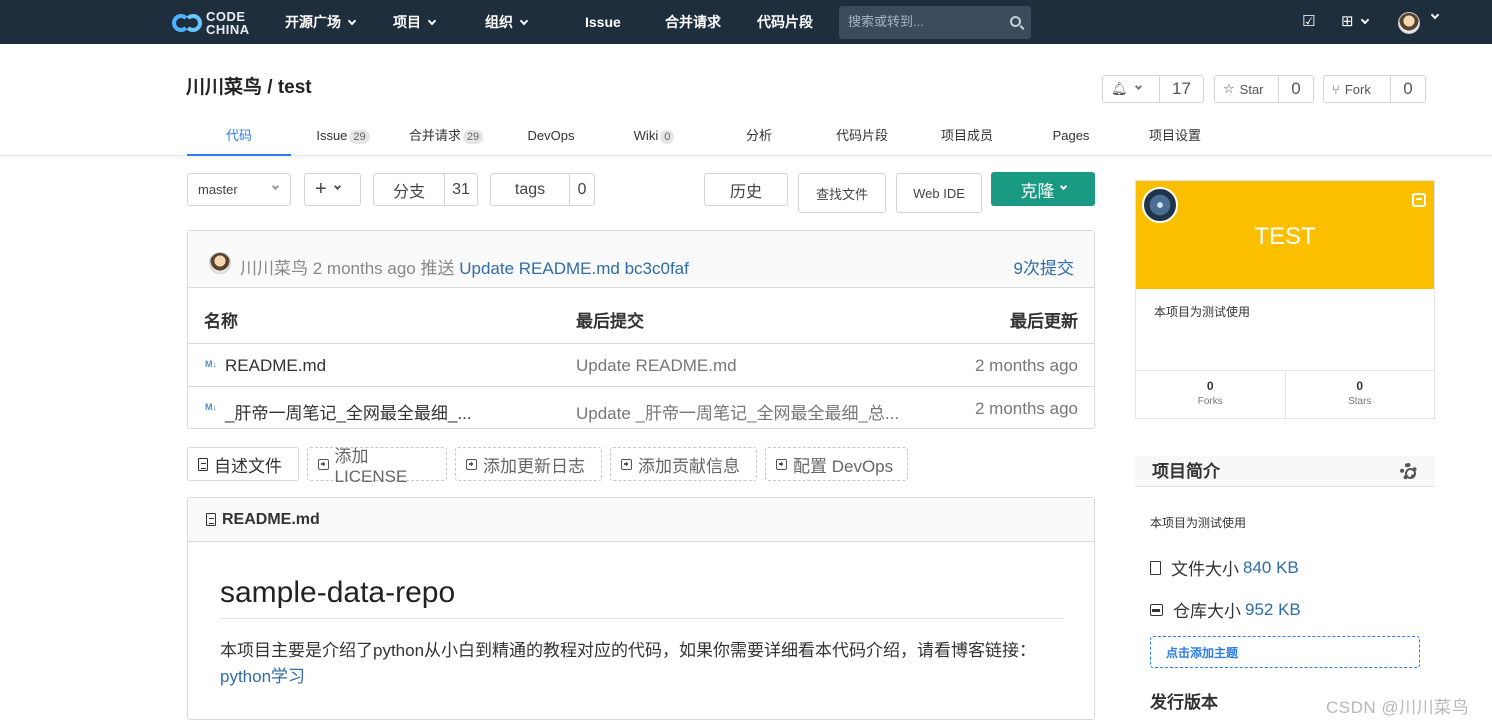  Describe the element at coordinates (683, 464) in the screenshot. I see `add-contributing-button: 添加贡献信息` at that location.